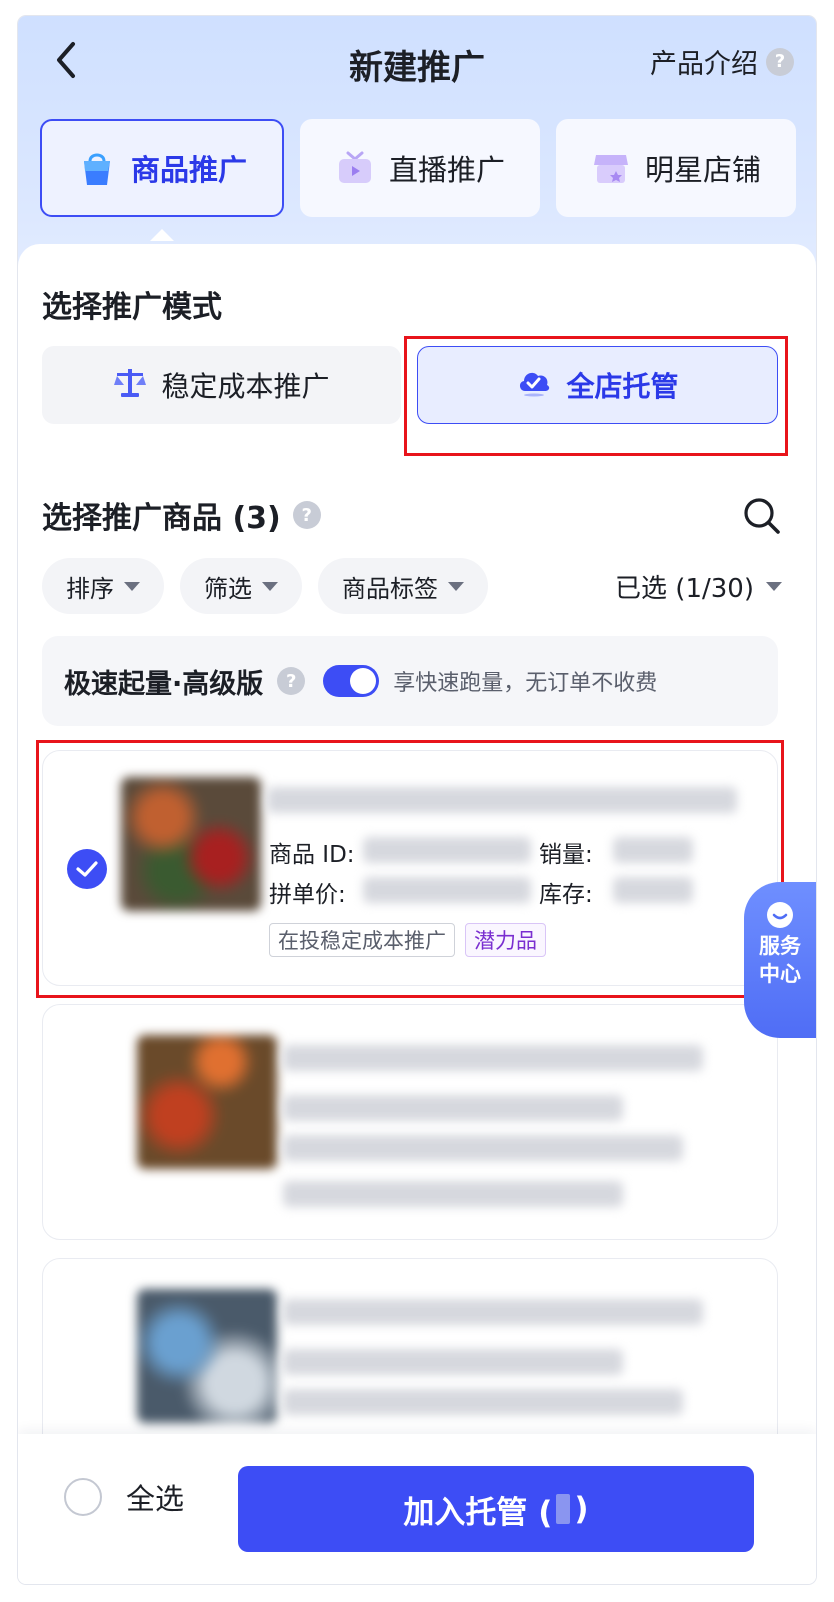 Image resolution: width=834 pixels, height=1602 pixels. Describe the element at coordinates (780, 960) in the screenshot. I see `service-center-button: 服务 中心` at that location.